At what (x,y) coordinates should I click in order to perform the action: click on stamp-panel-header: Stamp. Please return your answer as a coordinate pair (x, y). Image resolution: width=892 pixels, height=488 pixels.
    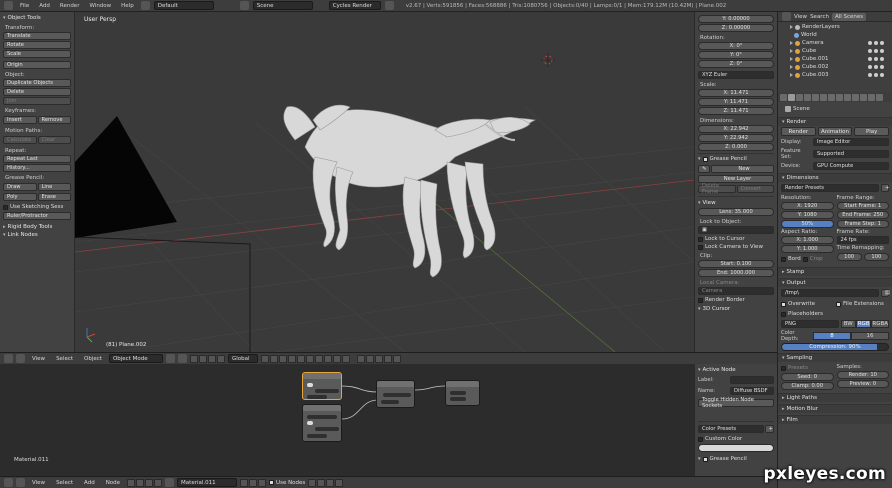
    Looking at the image, I should click on (835, 271).